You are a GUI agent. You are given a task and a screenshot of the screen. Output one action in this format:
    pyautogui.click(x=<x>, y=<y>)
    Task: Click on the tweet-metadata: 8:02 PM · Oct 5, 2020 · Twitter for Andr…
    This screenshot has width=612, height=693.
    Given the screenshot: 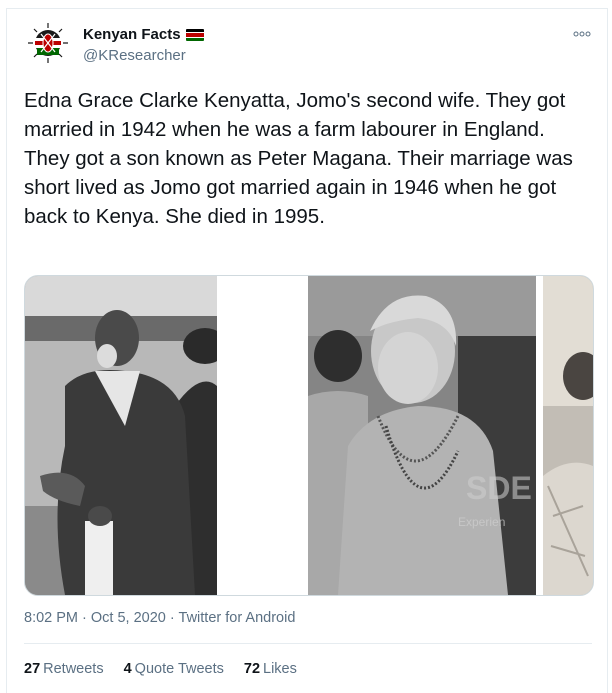 What is the action you would take?
    pyautogui.click(x=159, y=618)
    